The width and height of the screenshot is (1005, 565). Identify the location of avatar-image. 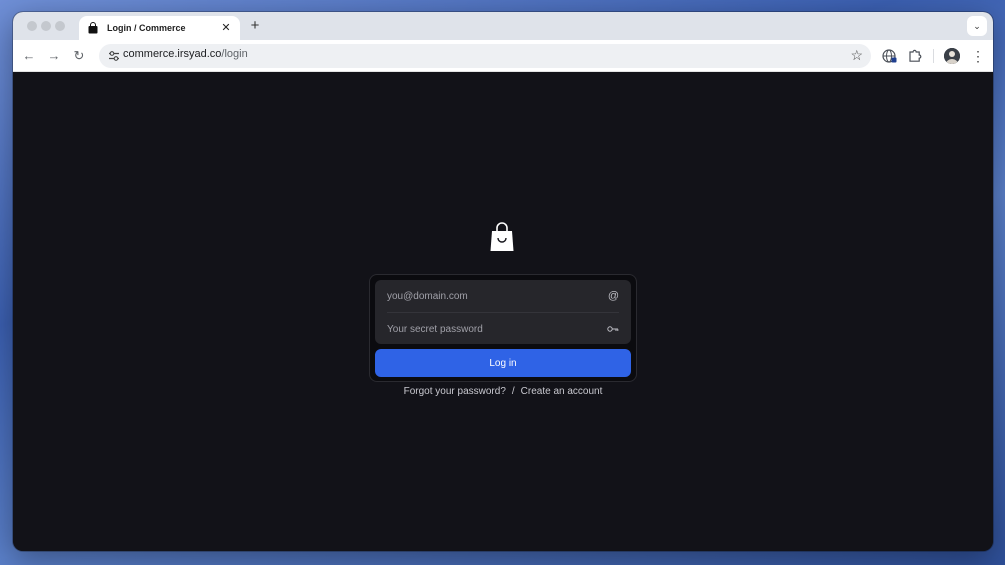
(952, 56).